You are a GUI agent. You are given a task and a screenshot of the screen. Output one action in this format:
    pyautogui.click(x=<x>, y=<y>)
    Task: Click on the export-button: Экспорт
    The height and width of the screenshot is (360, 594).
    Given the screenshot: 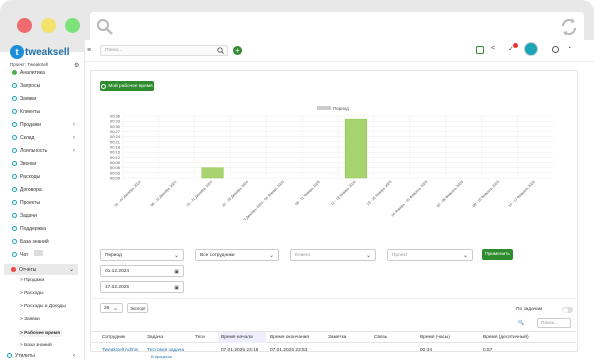 What is the action you would take?
    pyautogui.click(x=137, y=308)
    